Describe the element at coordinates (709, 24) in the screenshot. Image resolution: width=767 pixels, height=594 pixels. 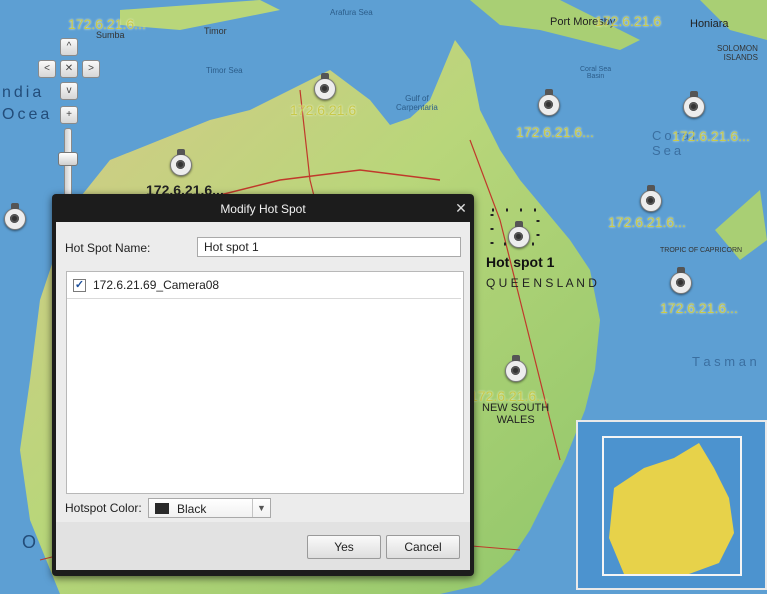
I see `place-label-honiara: Honiara` at that location.